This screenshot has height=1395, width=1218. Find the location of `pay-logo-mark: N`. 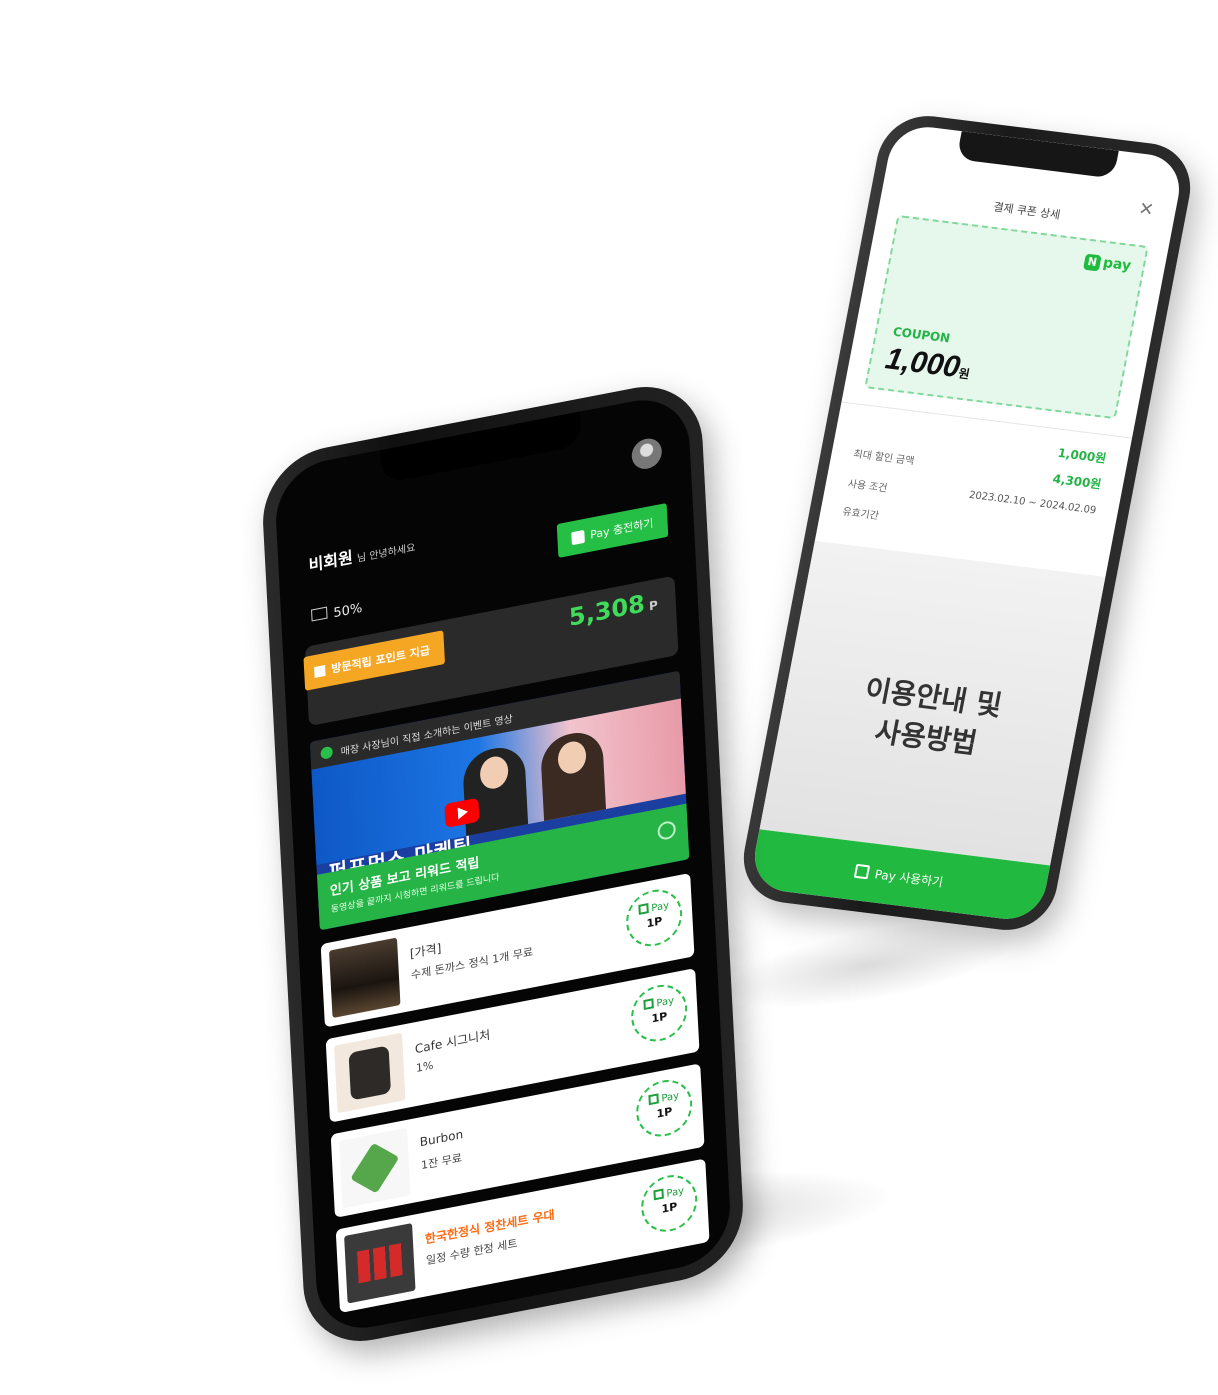

pay-logo-mark: N is located at coordinates (1092, 262).